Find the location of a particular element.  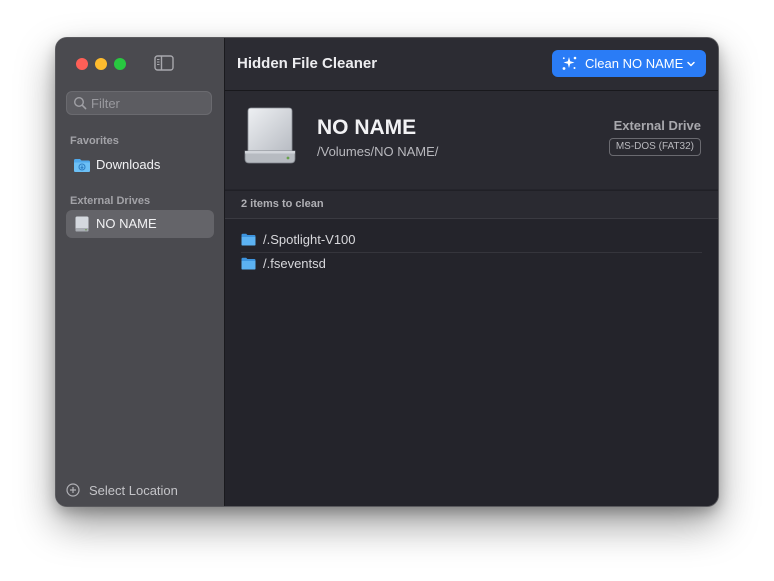

close-window-button is located at coordinates (82, 64).